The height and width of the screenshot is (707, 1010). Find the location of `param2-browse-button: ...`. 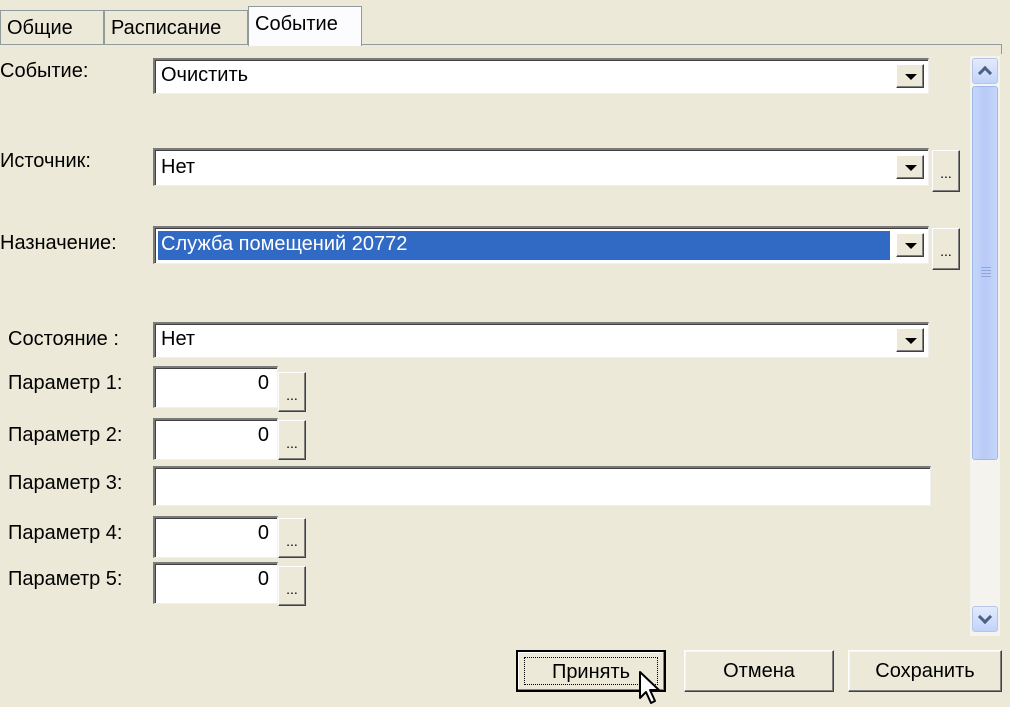

param2-browse-button: ... is located at coordinates (292, 440).